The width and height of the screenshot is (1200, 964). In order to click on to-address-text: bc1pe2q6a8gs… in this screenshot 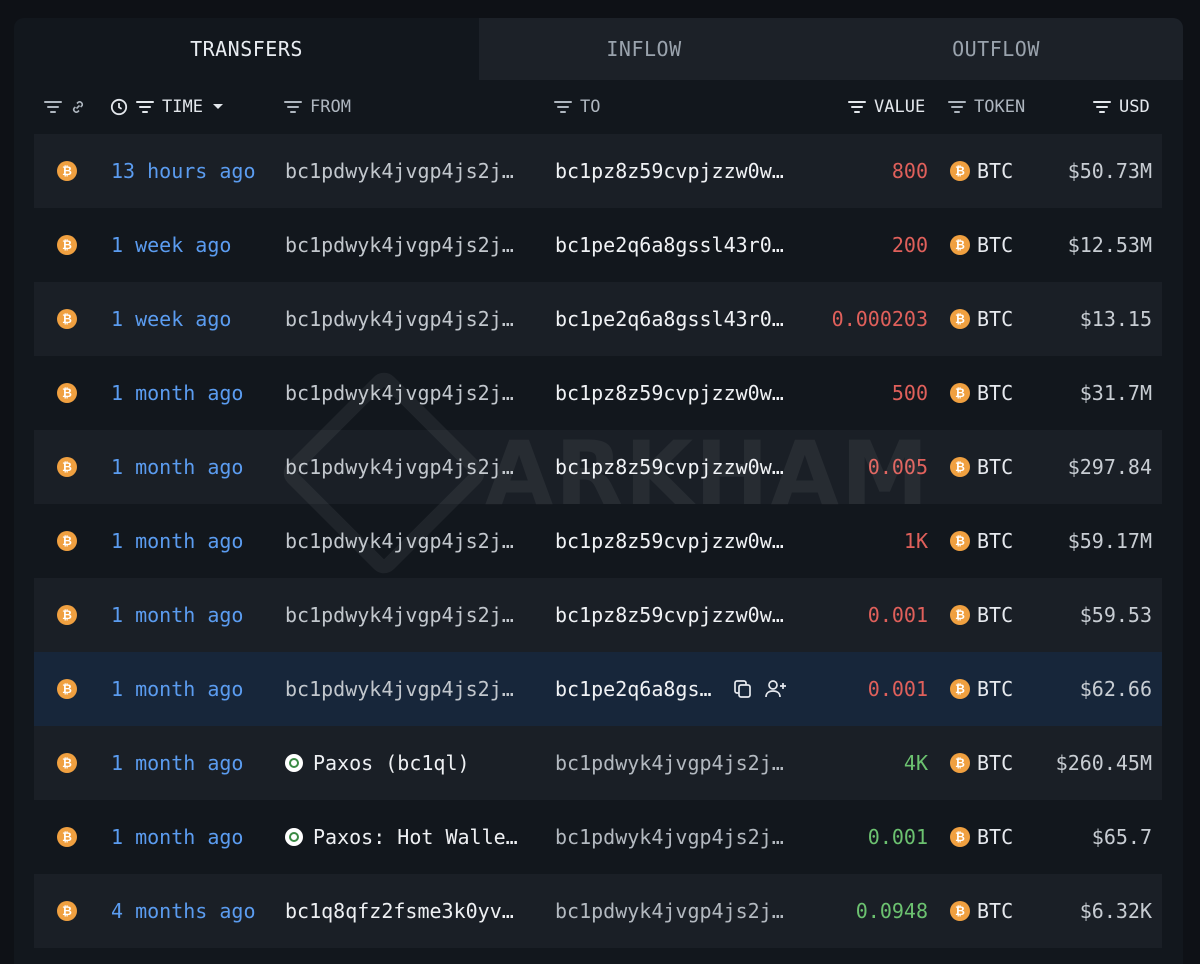, I will do `click(633, 689)`.